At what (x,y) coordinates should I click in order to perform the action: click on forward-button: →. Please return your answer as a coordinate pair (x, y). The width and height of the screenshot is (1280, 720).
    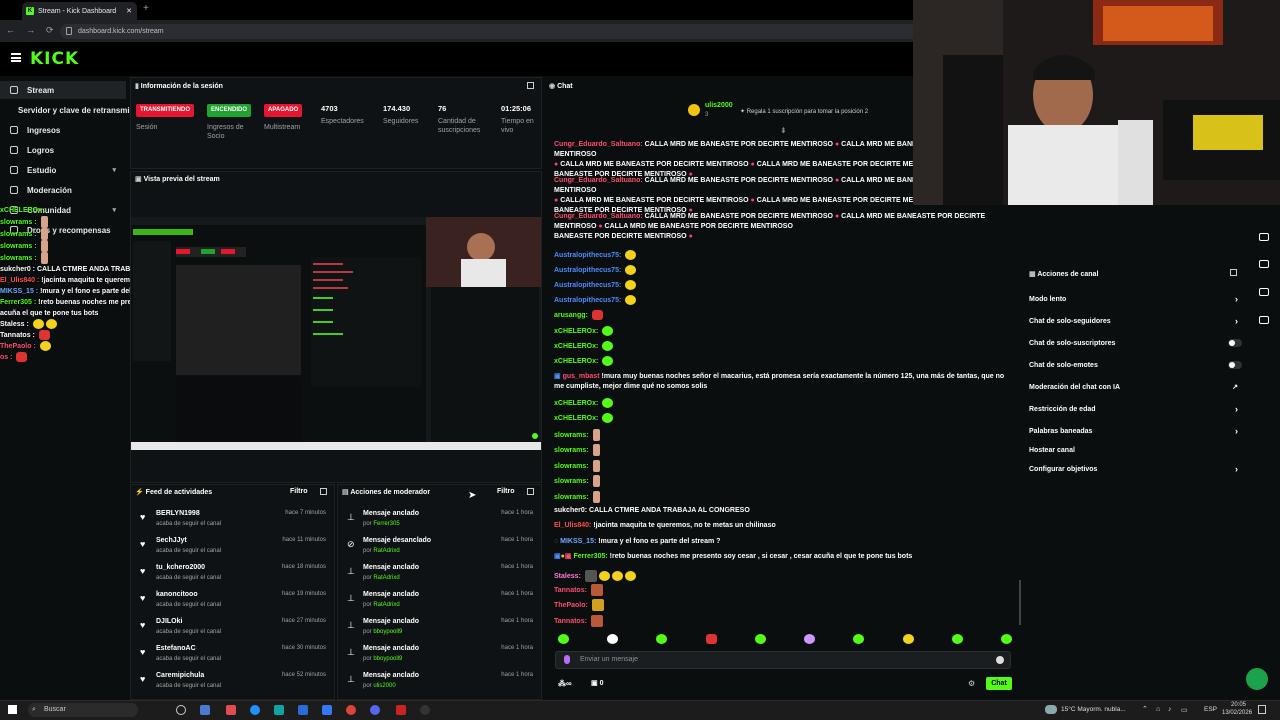
    Looking at the image, I should click on (30, 30).